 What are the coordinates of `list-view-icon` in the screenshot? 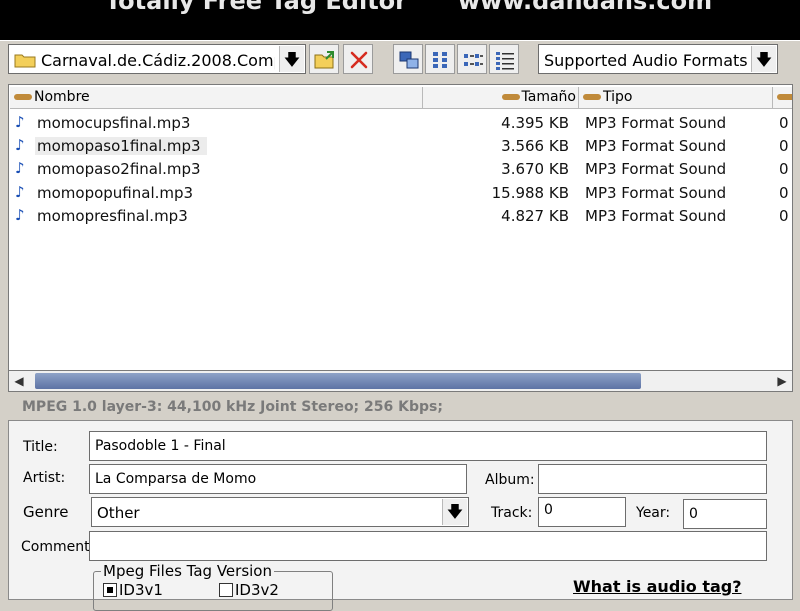 It's located at (473, 60).